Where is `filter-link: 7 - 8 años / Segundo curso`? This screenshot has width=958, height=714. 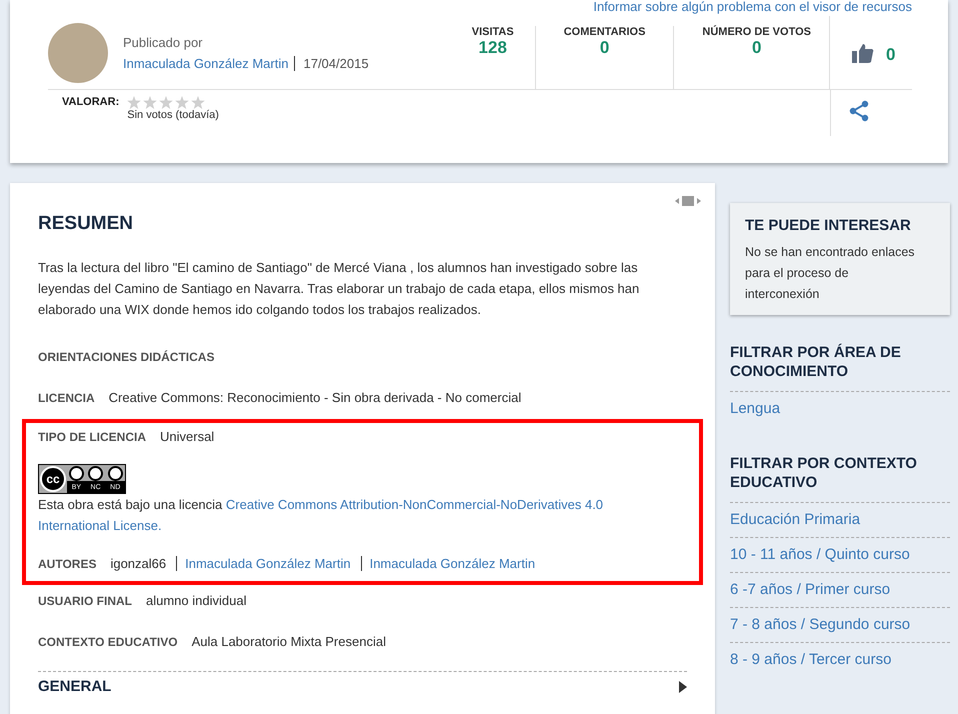 filter-link: 7 - 8 años / Segundo curso is located at coordinates (840, 625).